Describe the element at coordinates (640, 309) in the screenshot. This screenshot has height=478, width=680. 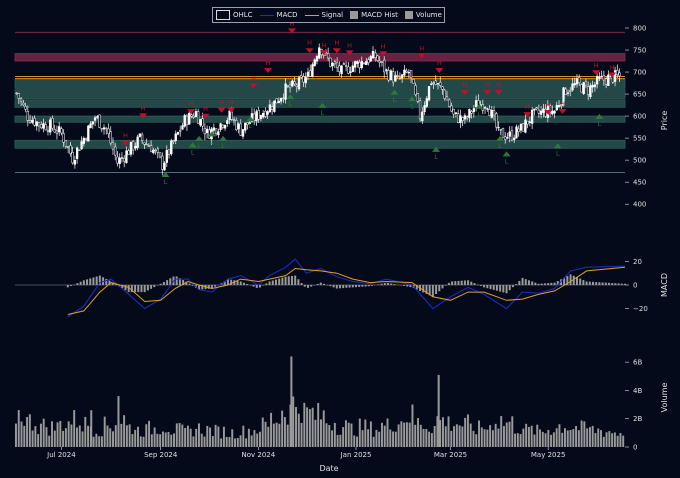
I see `y-tick-label: −20` at that location.